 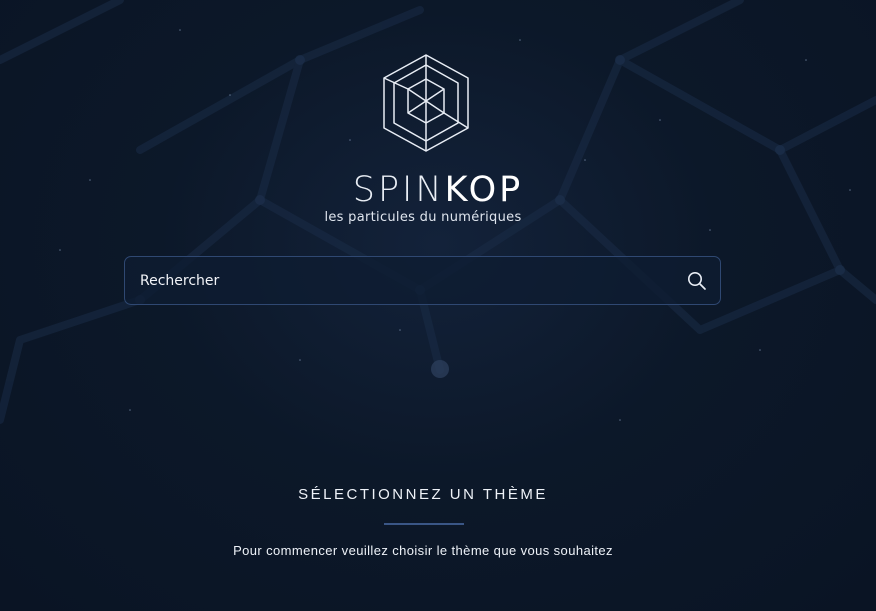 What do you see at coordinates (423, 217) in the screenshot?
I see `brand-tagline: les particules du numériques` at bounding box center [423, 217].